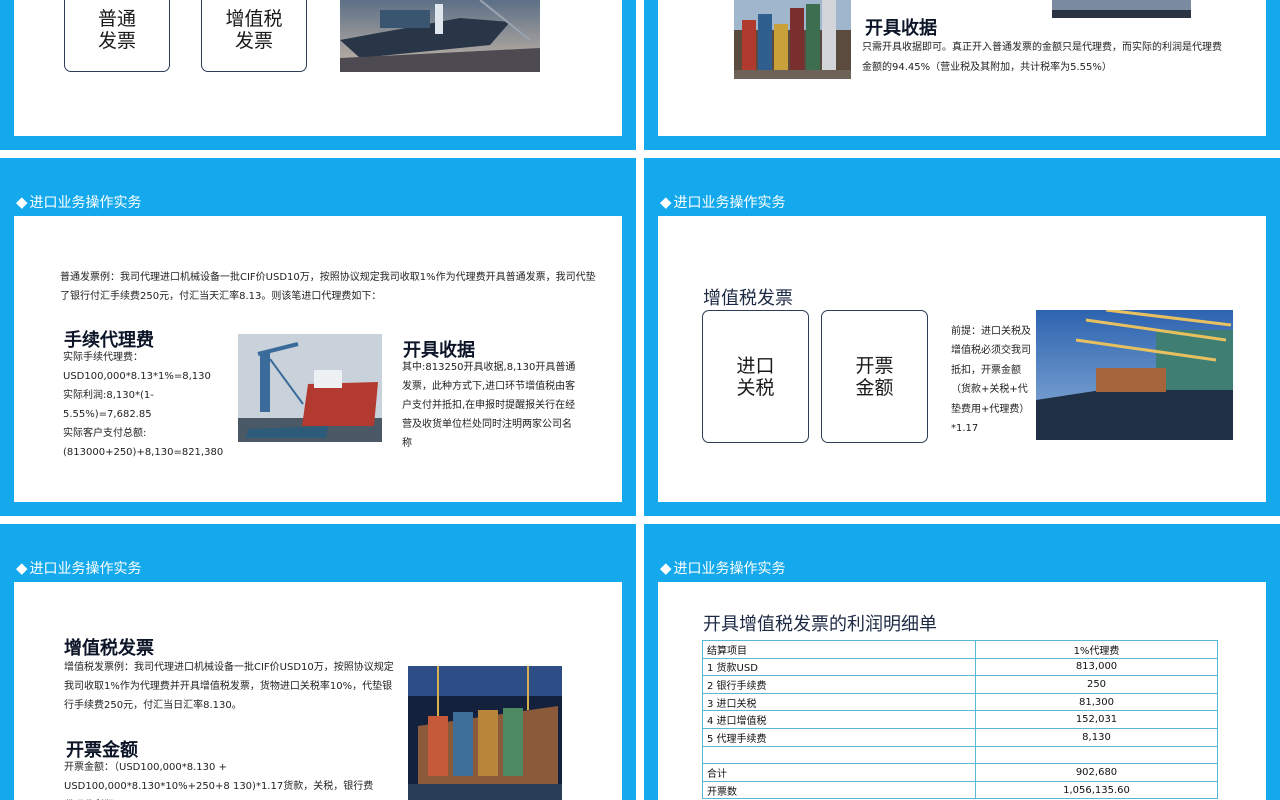  What do you see at coordinates (748, 298) in the screenshot?
I see `vat-invoice-title: 增值税发票` at bounding box center [748, 298].